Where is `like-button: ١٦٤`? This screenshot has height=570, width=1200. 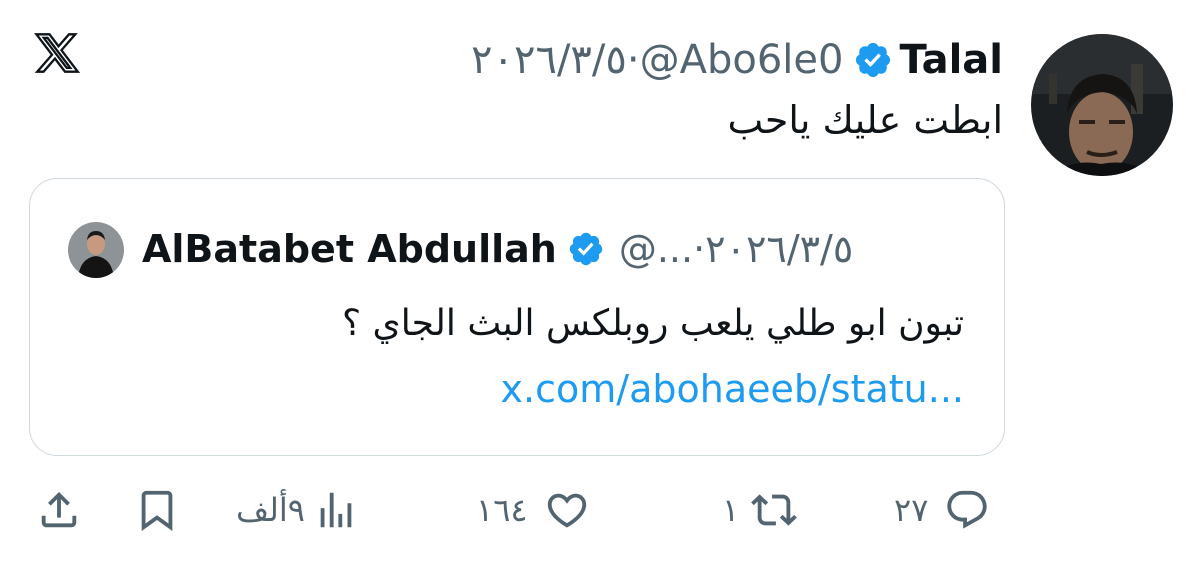 like-button: ١٦٤ is located at coordinates (533, 510).